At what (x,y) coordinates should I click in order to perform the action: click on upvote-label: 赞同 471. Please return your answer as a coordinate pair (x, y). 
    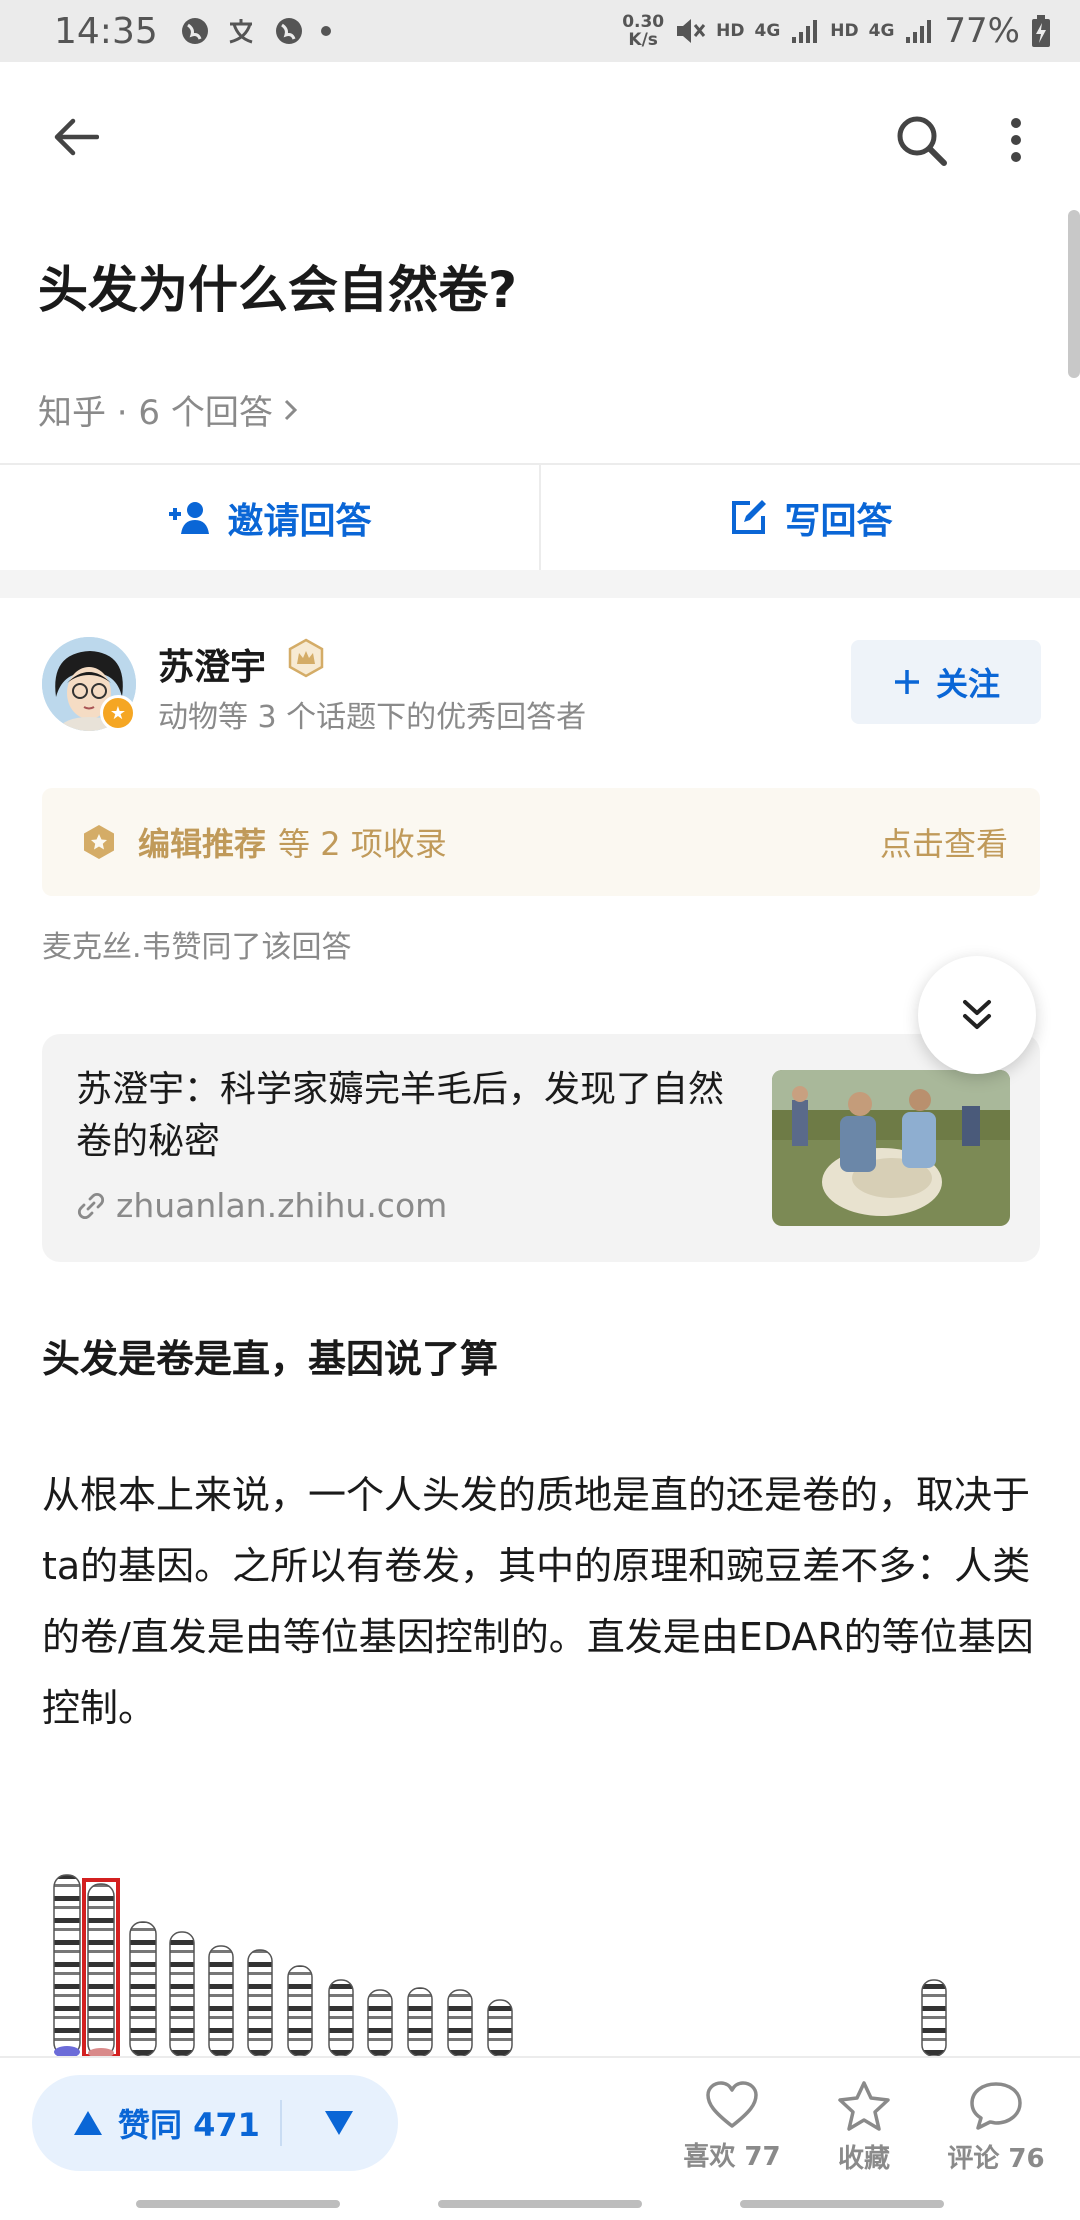
    Looking at the image, I should click on (189, 2125).